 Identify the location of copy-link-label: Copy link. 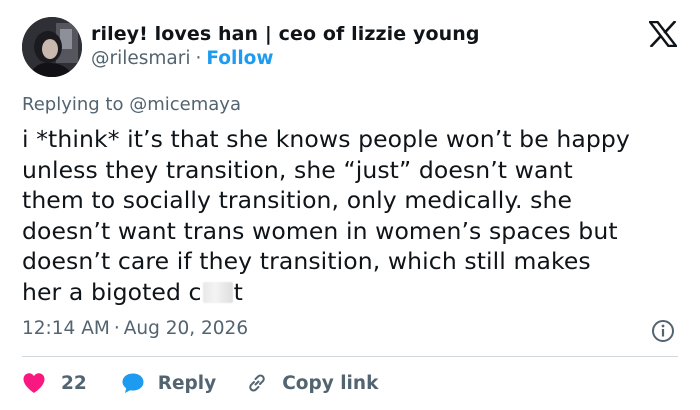
(330, 383).